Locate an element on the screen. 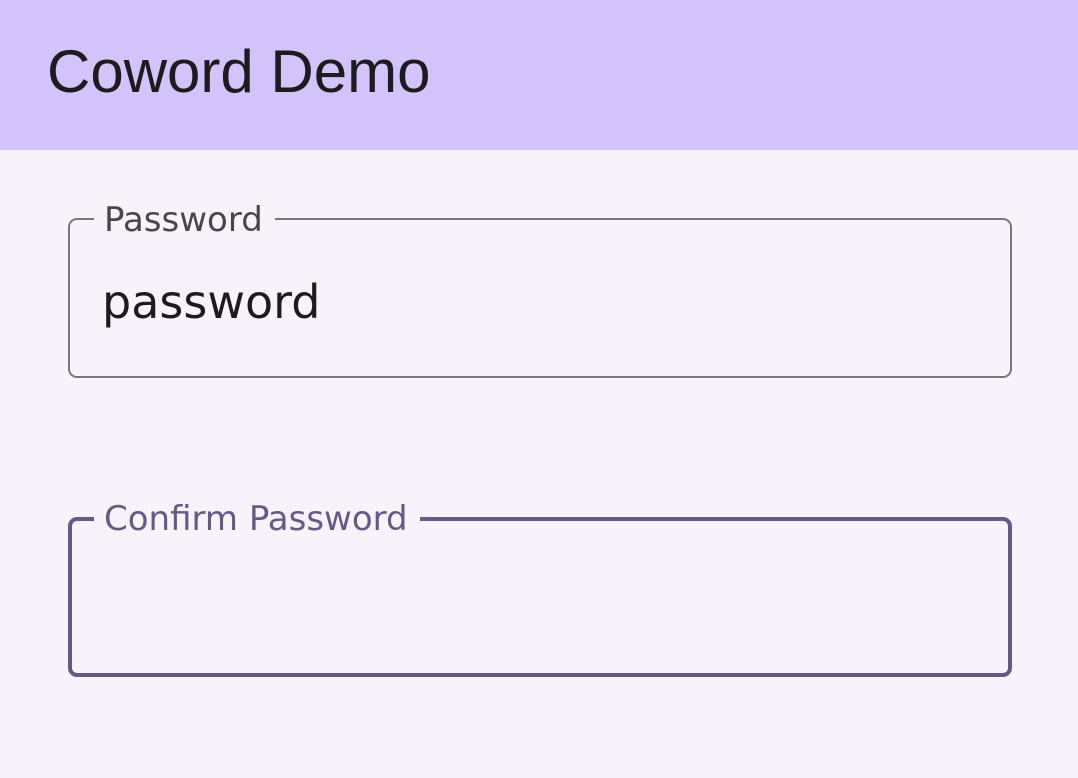 The image size is (1078, 778). password-field-label: Password is located at coordinates (184, 220).